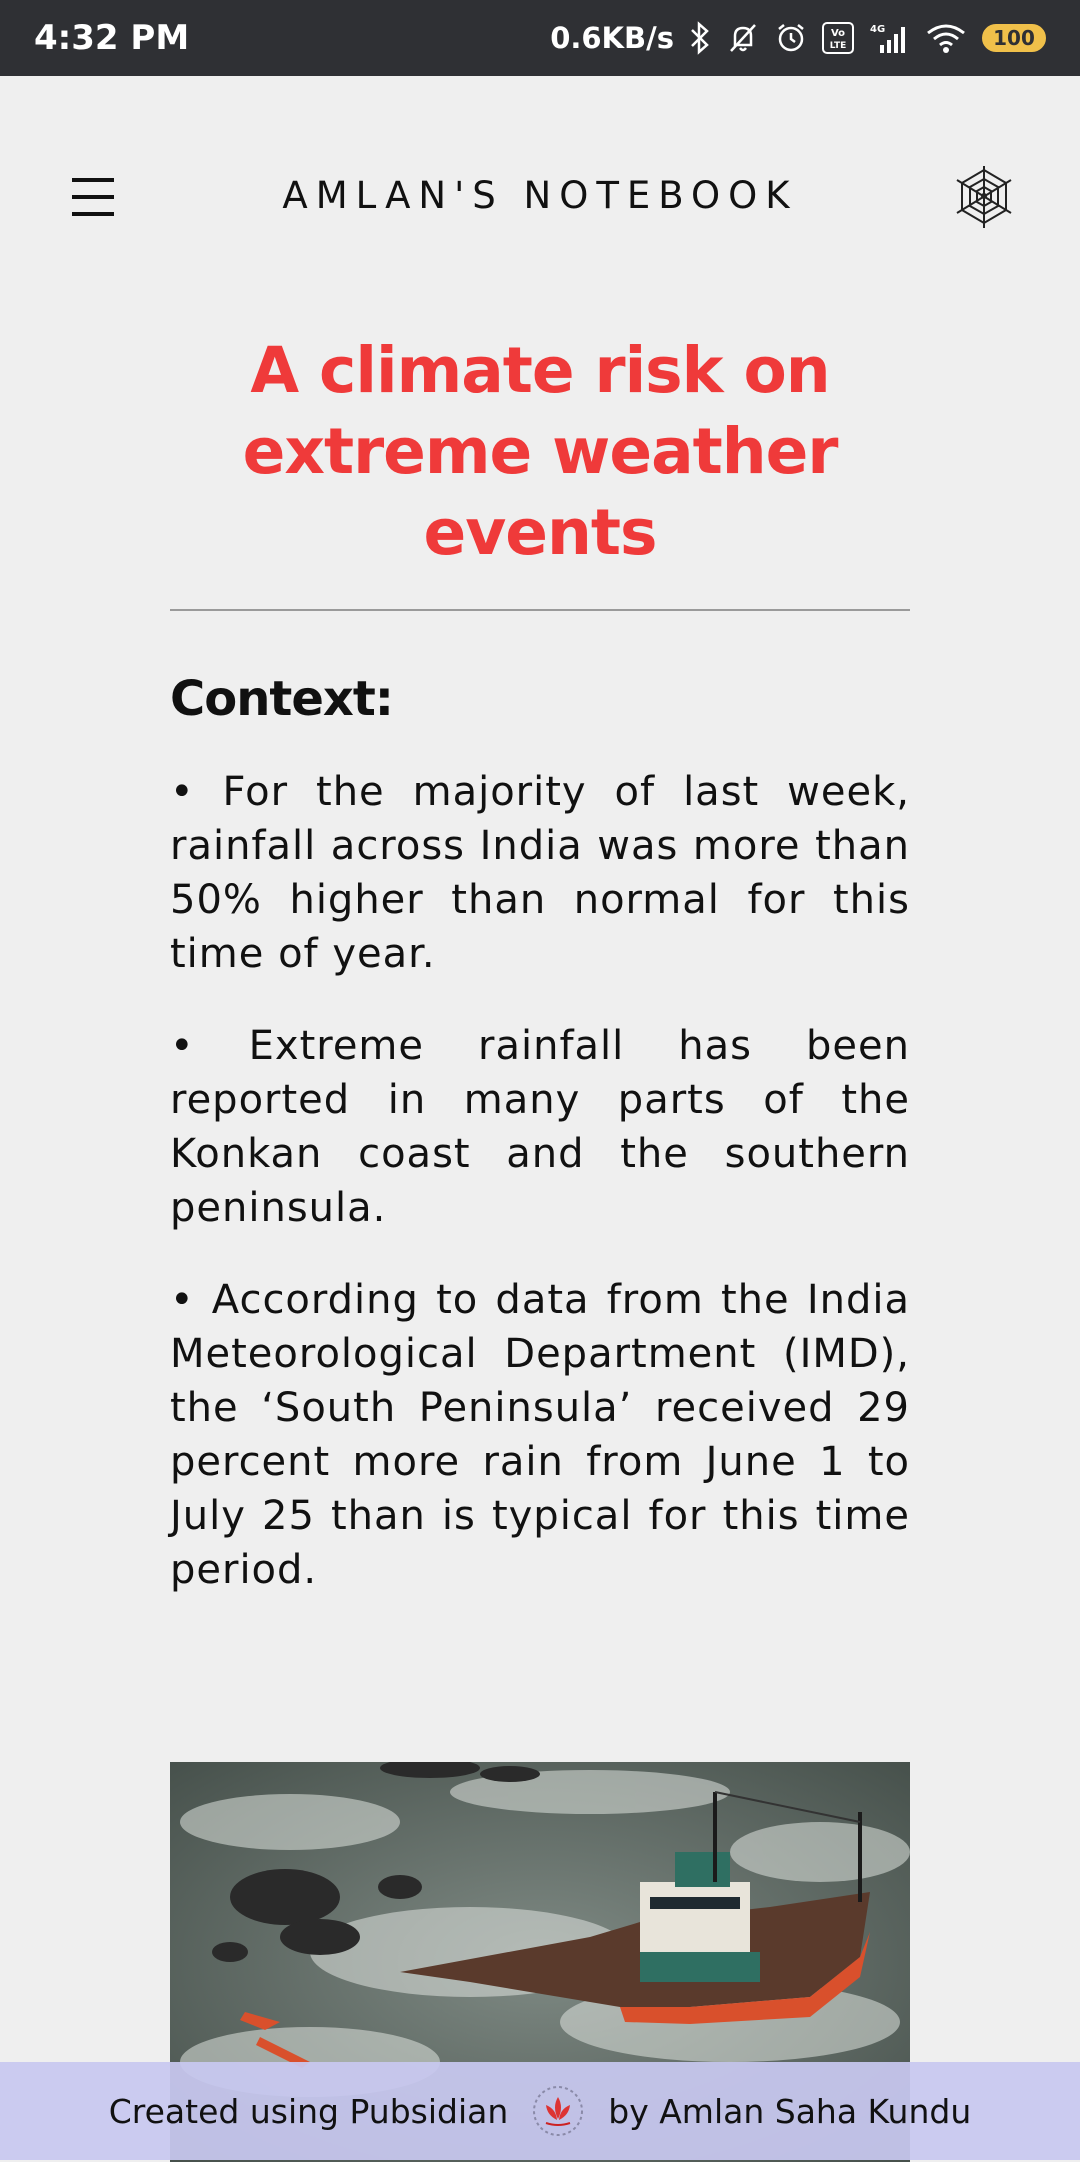 The width and height of the screenshot is (1080, 2162). What do you see at coordinates (1014, 38) in the screenshot?
I see `battery-indicator: 100` at bounding box center [1014, 38].